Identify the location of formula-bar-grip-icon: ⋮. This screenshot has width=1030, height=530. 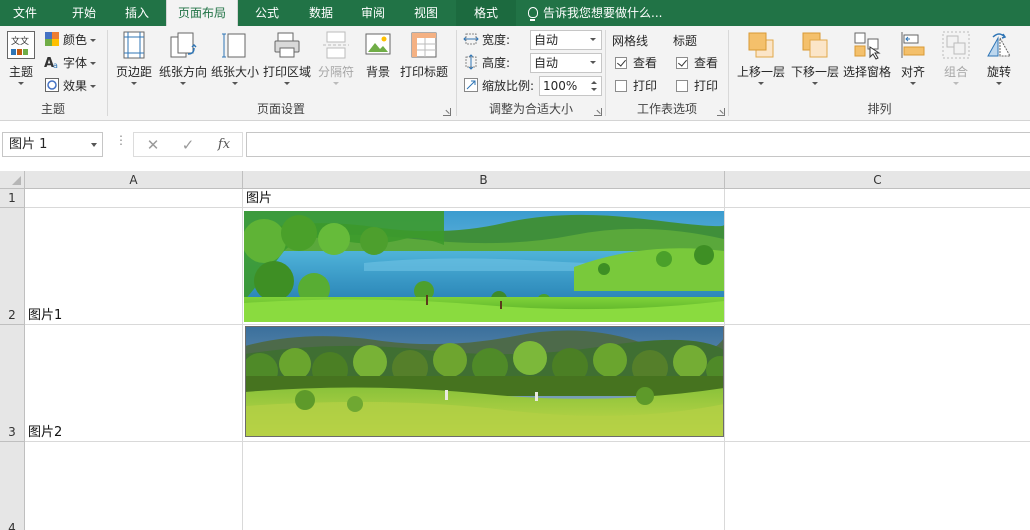
(121, 140).